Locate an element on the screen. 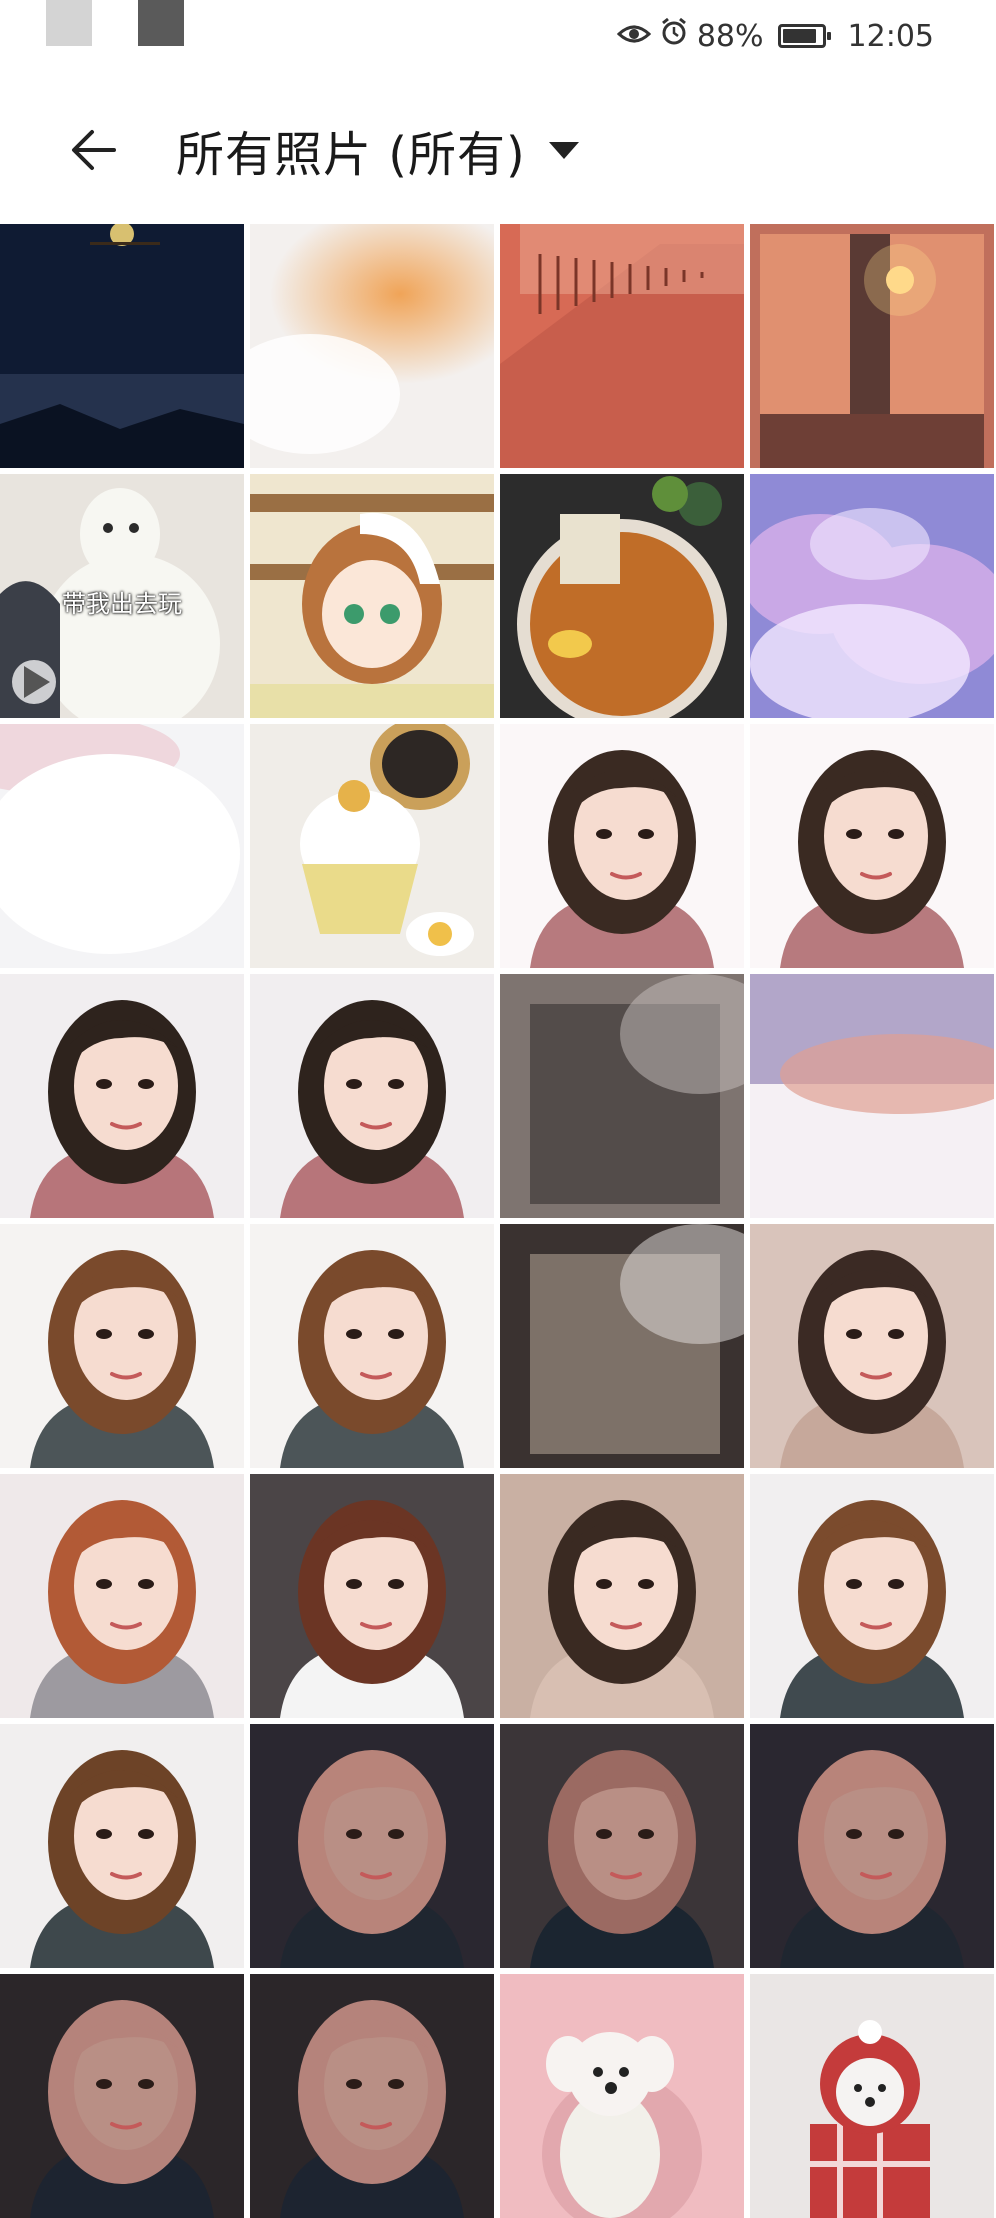 Image resolution: width=996 pixels, height=2218 pixels. status-icons: 88% 12:05 is located at coordinates (775, 36).